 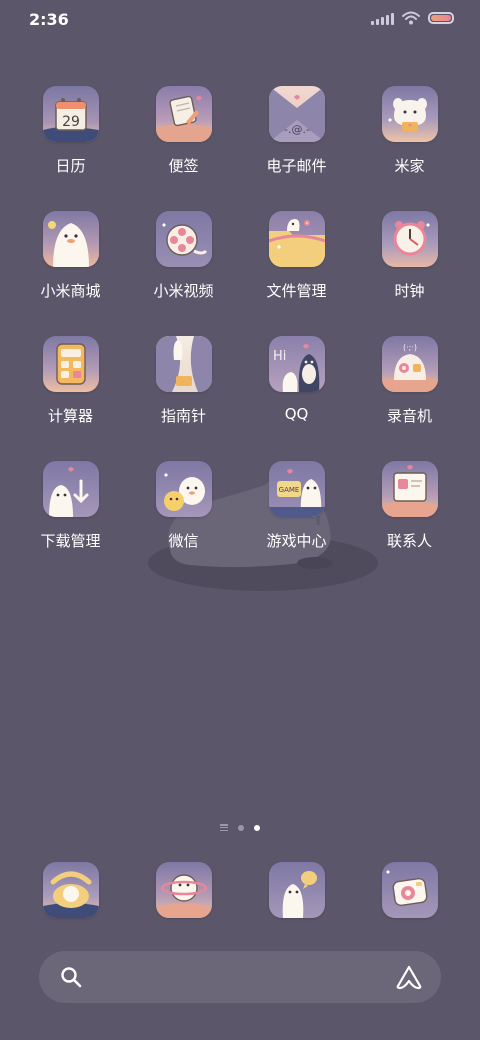 What do you see at coordinates (70, 166) in the screenshot?
I see `app-label: 日历` at bounding box center [70, 166].